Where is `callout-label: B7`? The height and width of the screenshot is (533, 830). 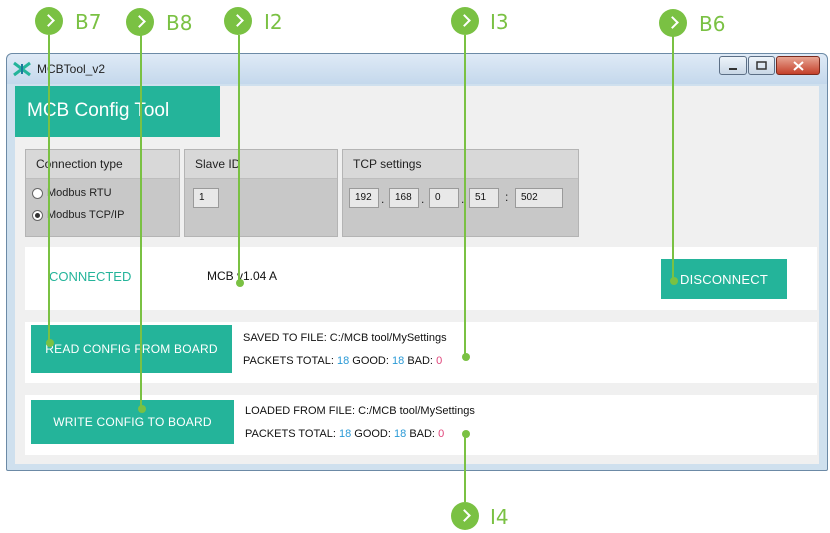 callout-label: B7 is located at coordinates (88, 22).